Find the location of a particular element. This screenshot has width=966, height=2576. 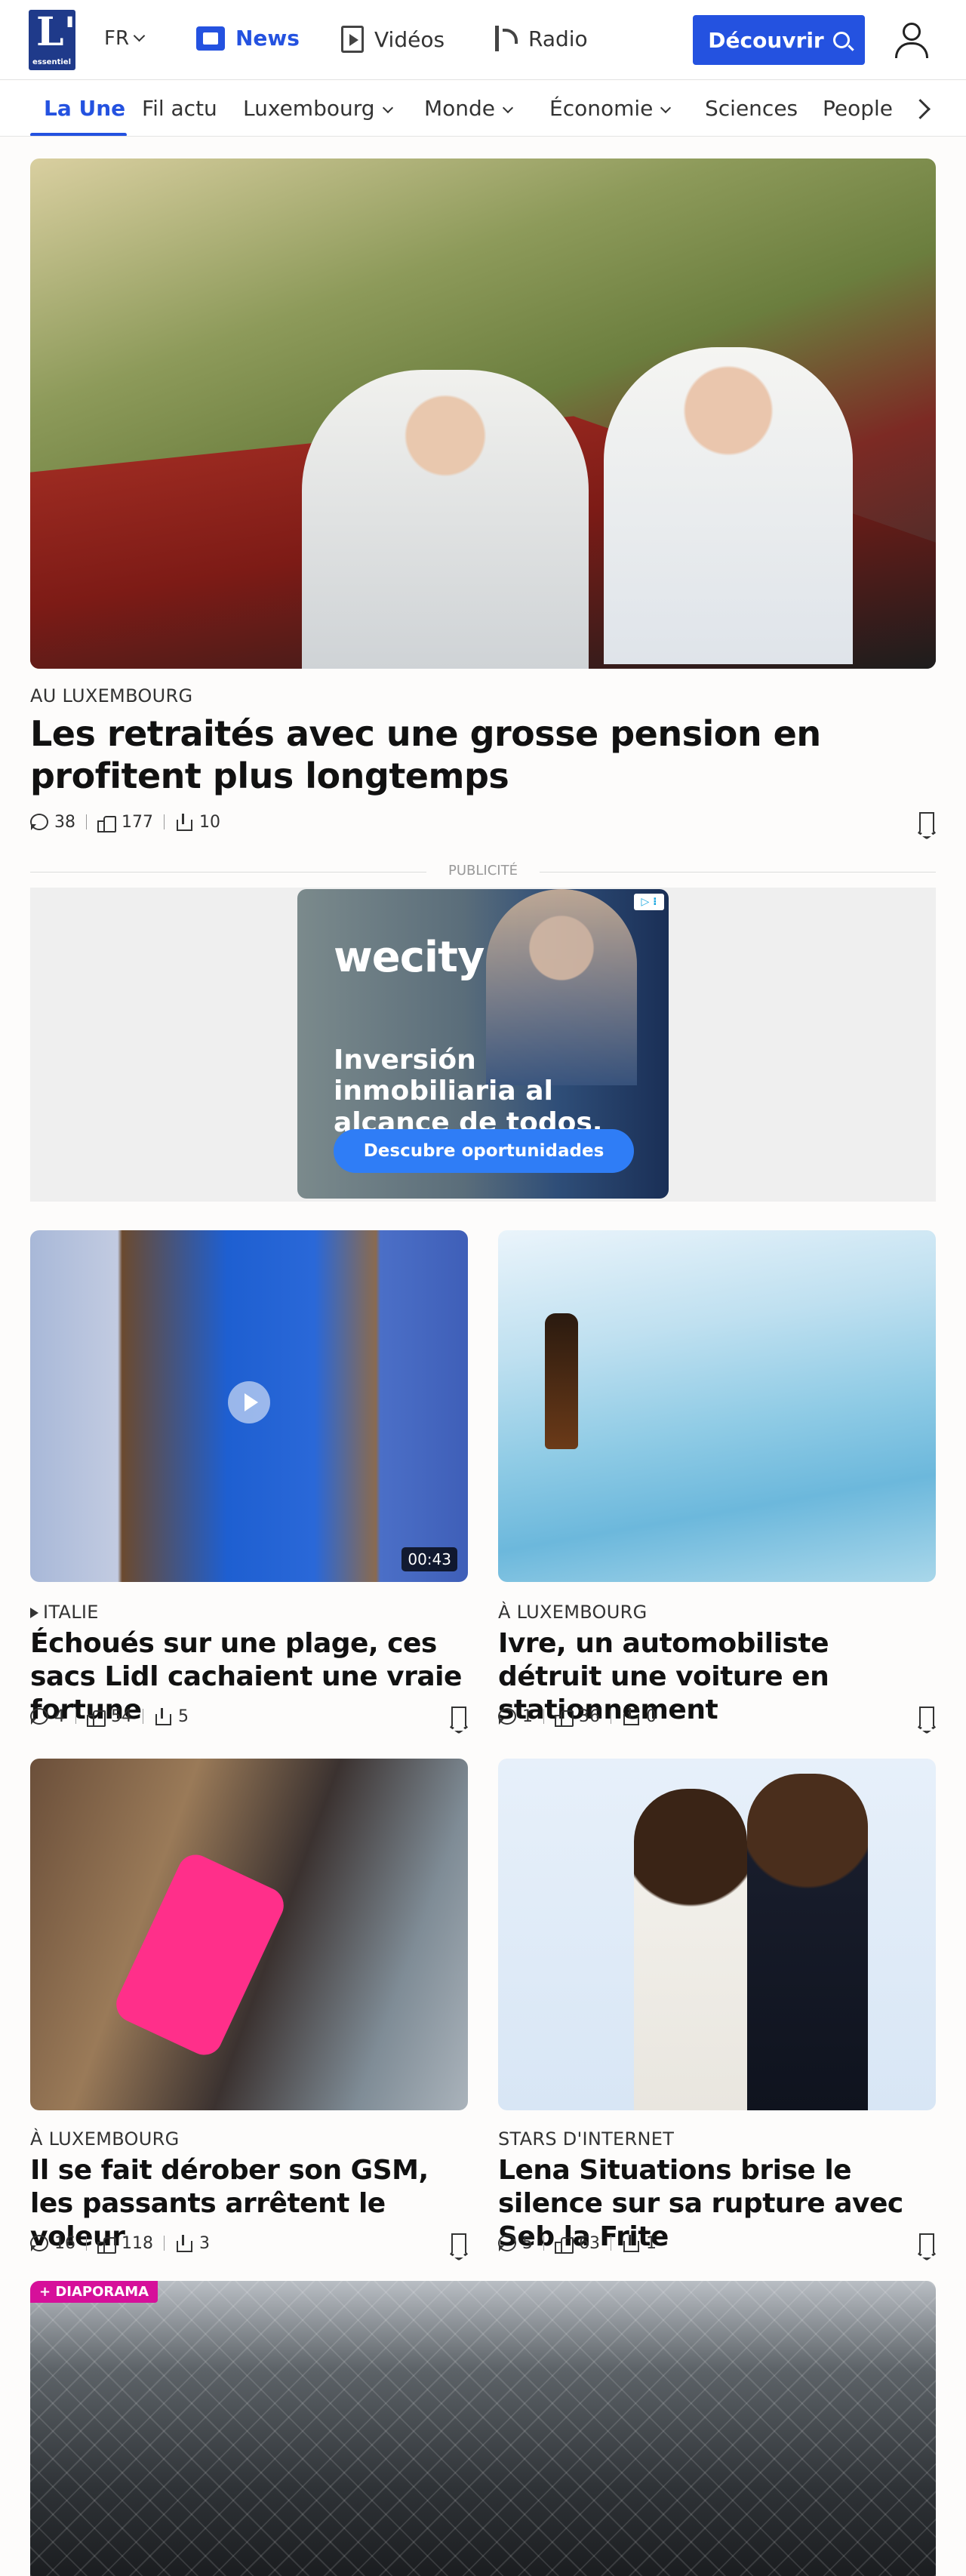

video-duration: 00:43 is located at coordinates (429, 1559).